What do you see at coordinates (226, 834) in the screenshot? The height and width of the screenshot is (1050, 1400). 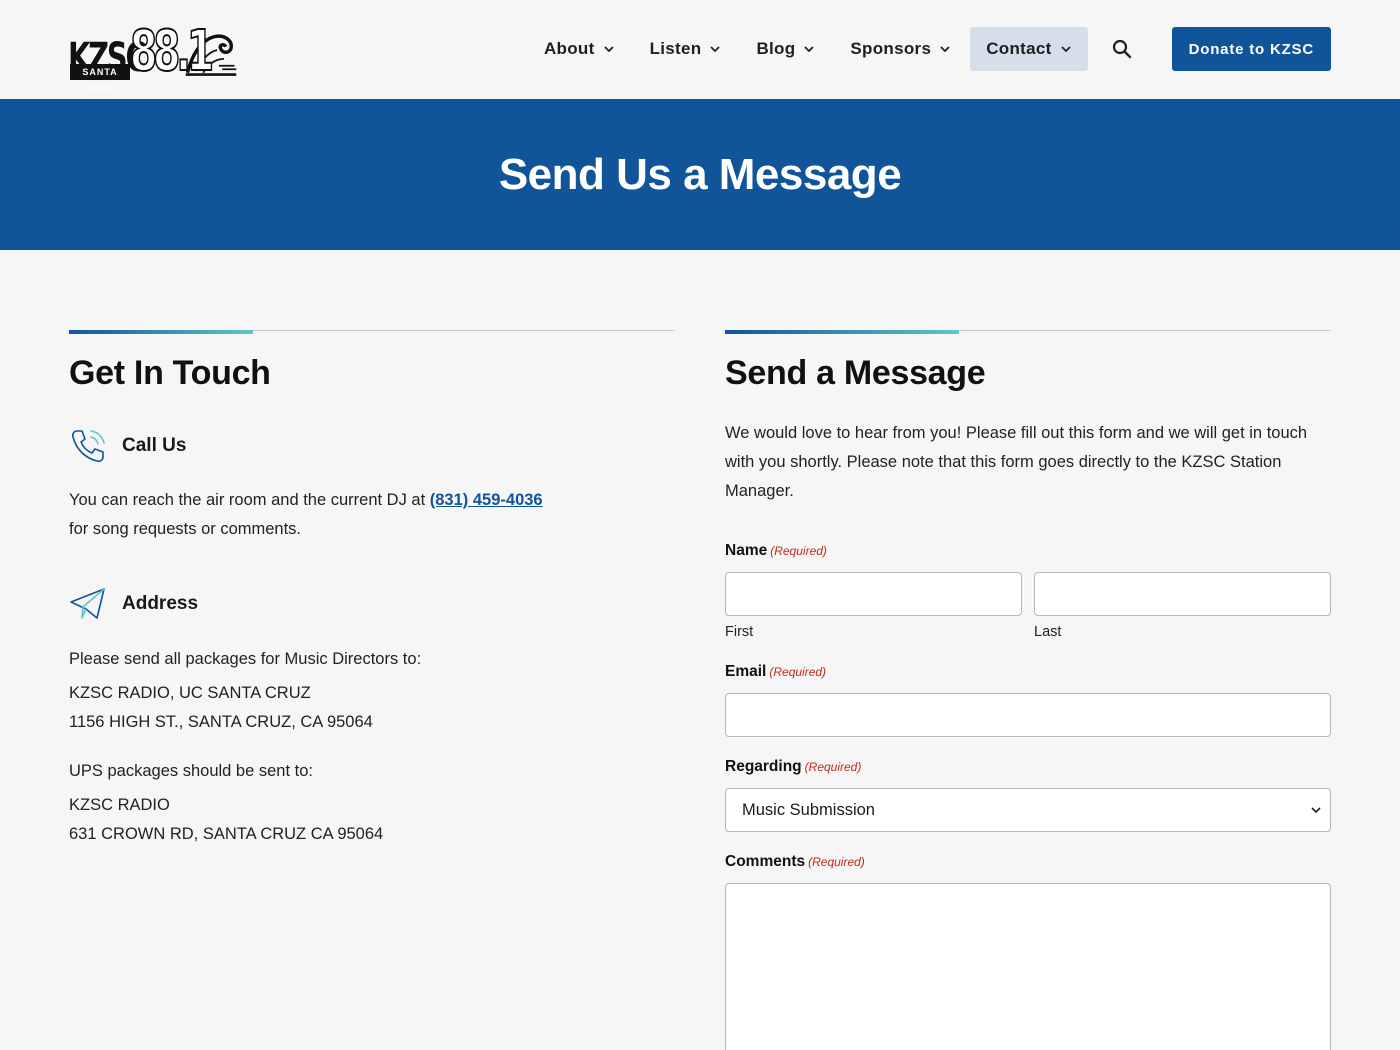 I see `ups-address-line-2: 631 CROWN RD, SANTA CRUZ CA 95064` at bounding box center [226, 834].